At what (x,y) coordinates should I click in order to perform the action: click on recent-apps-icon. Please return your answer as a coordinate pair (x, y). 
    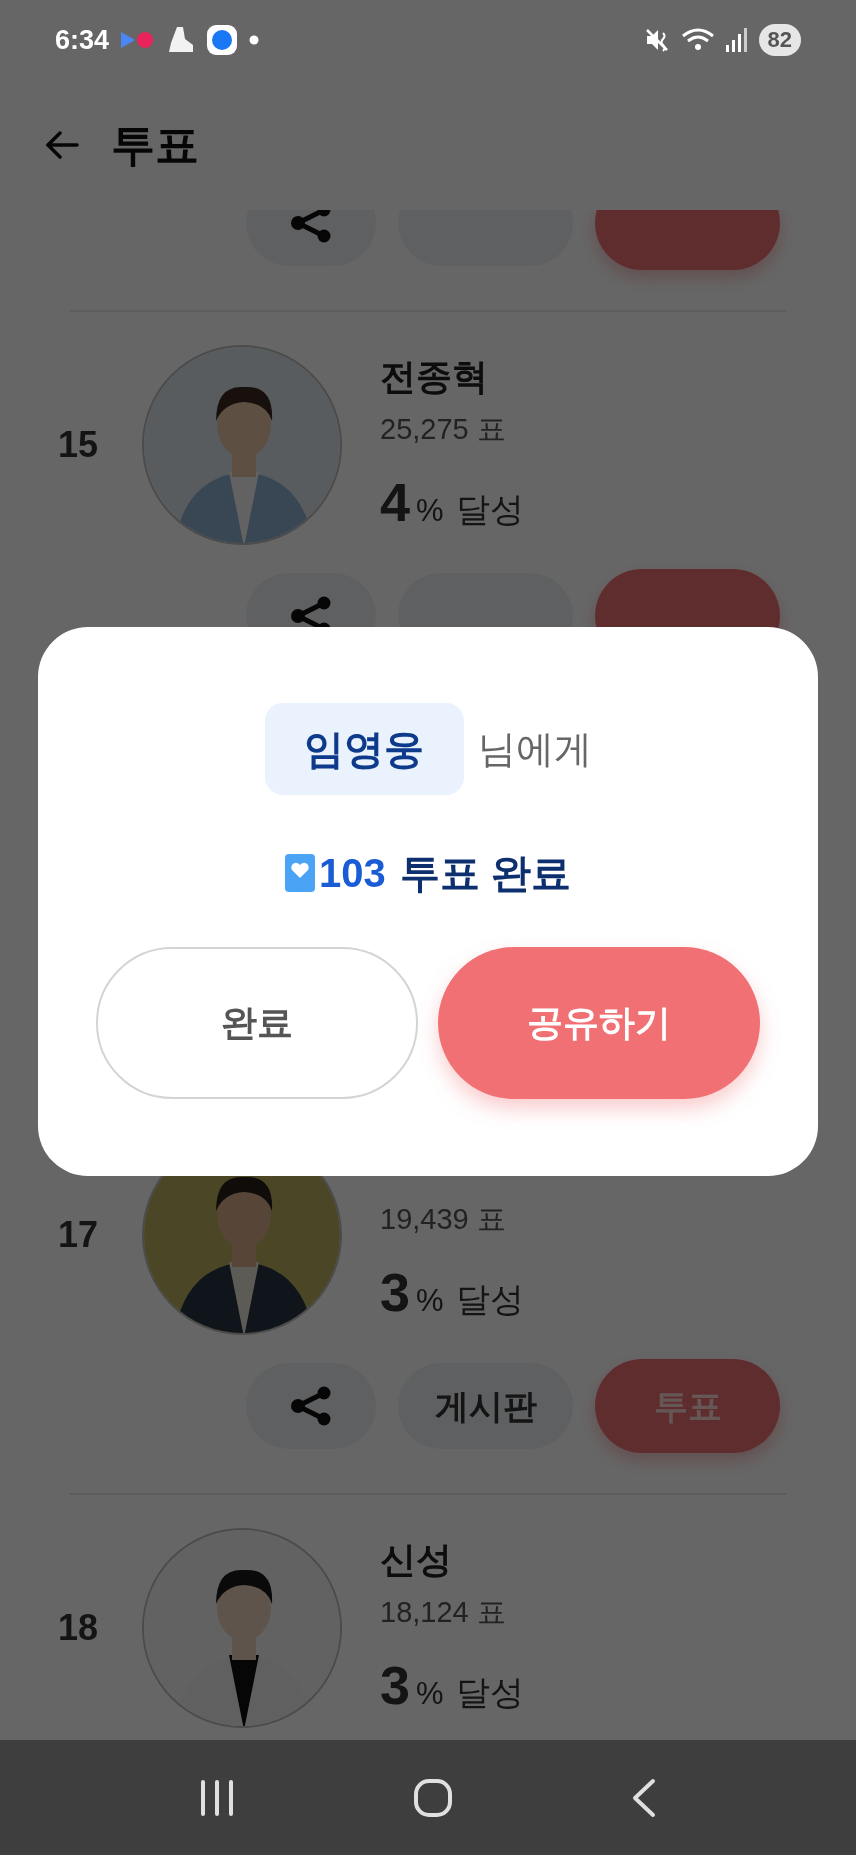
    Looking at the image, I should click on (217, 1797).